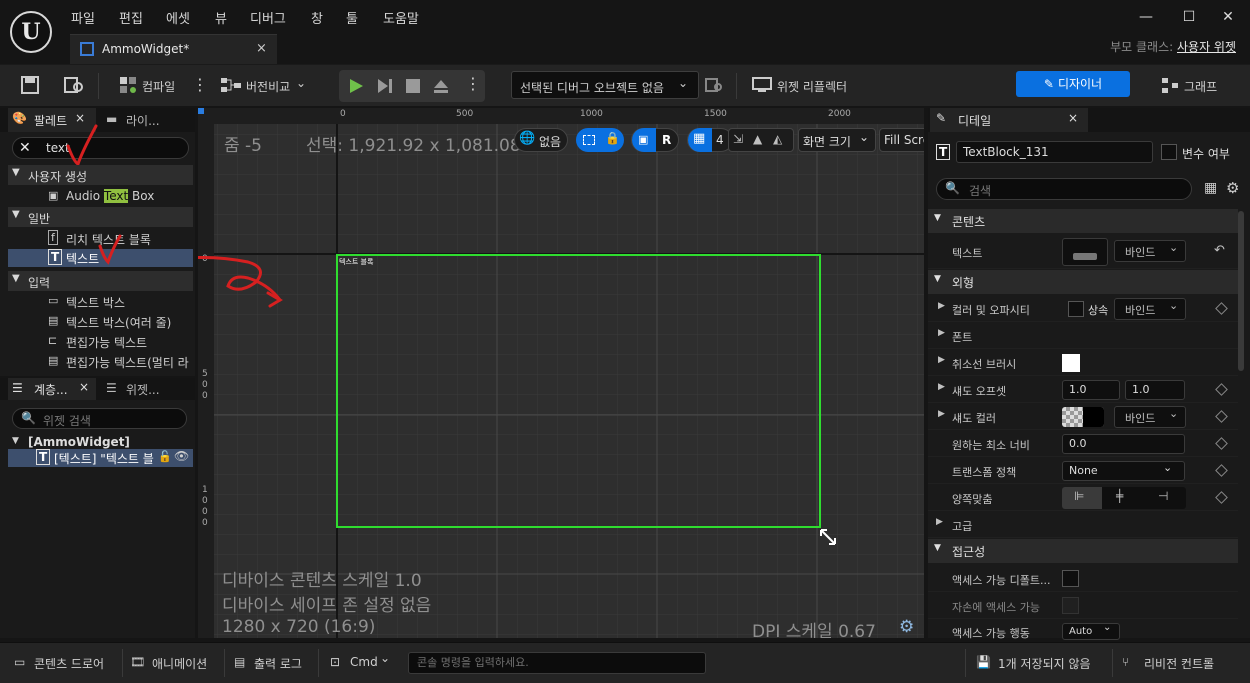 This screenshot has height=683, width=1250. What do you see at coordinates (261, 48) in the screenshot?
I see `close-tab-icon: ×` at bounding box center [261, 48].